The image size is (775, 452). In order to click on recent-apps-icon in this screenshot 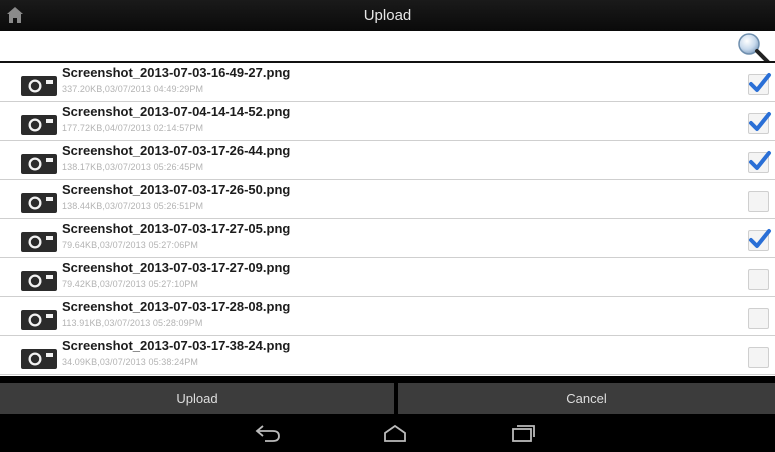, I will do `click(523, 433)`.